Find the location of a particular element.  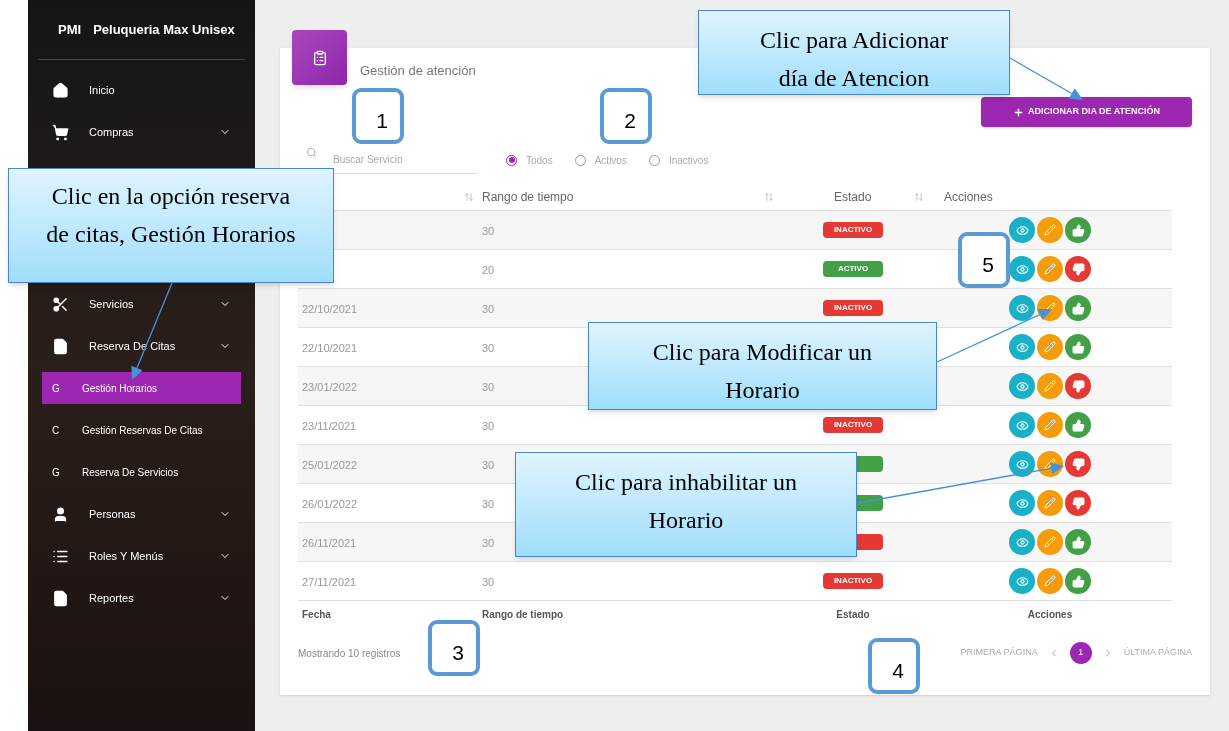

table-cell: 20 is located at coordinates (488, 270).